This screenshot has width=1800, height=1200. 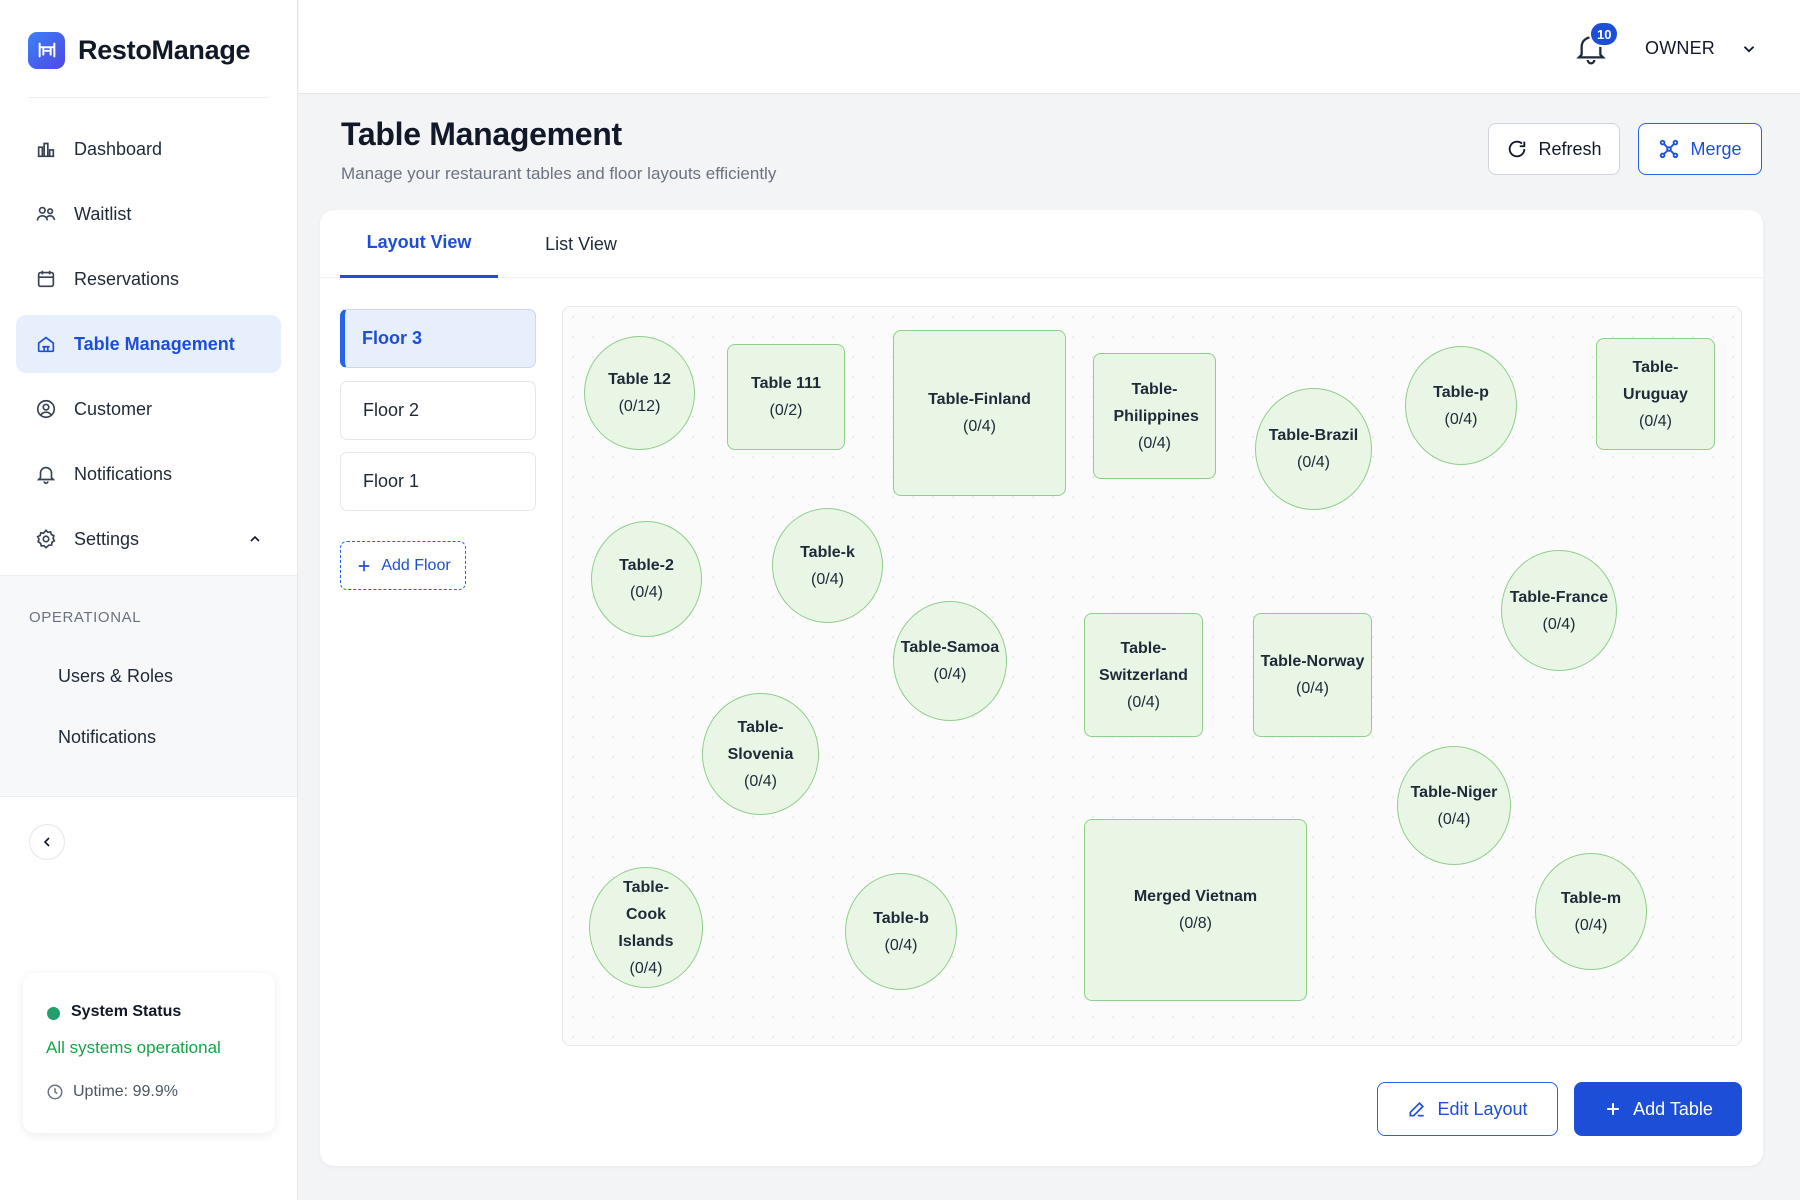 I want to click on brand-divider, so click(x=148, y=97).